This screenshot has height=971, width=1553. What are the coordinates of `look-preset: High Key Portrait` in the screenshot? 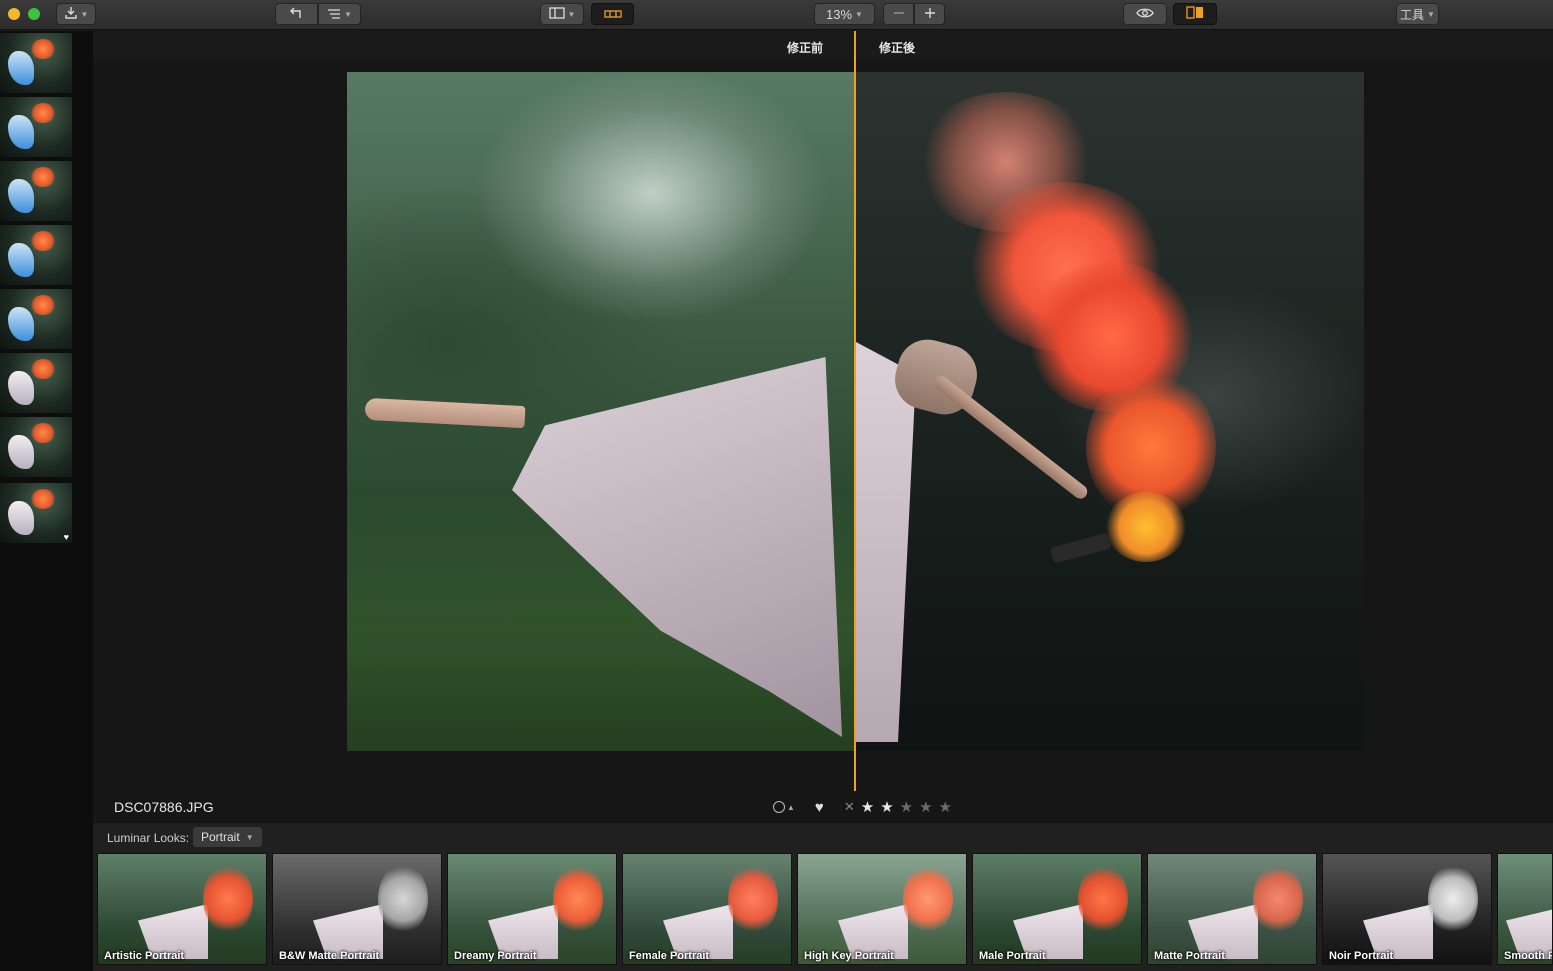 It's located at (882, 909).